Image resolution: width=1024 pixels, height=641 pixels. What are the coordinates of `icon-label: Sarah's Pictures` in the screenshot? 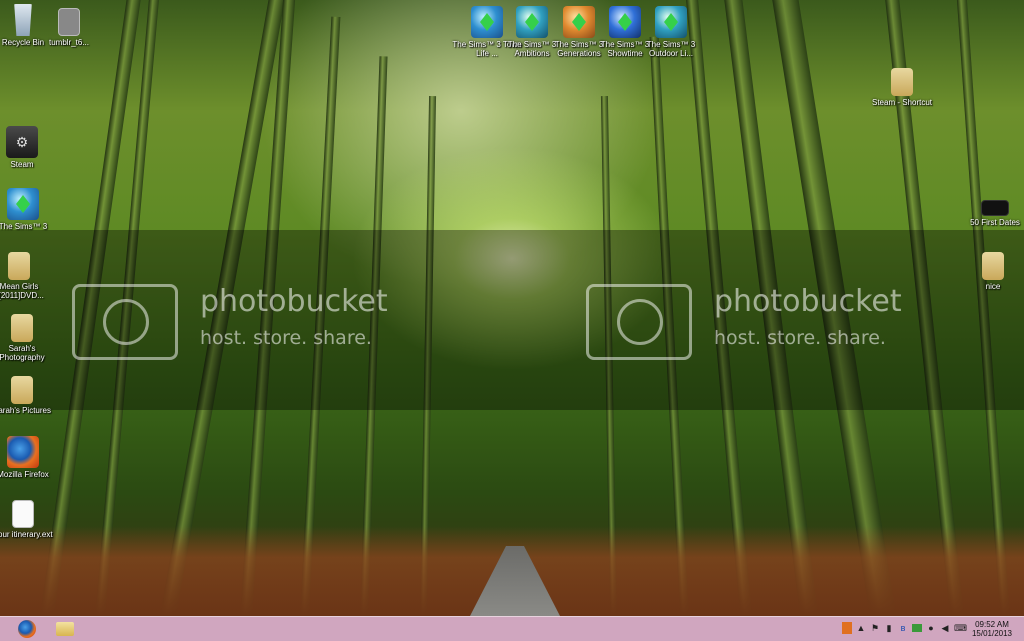 It's located at (25, 410).